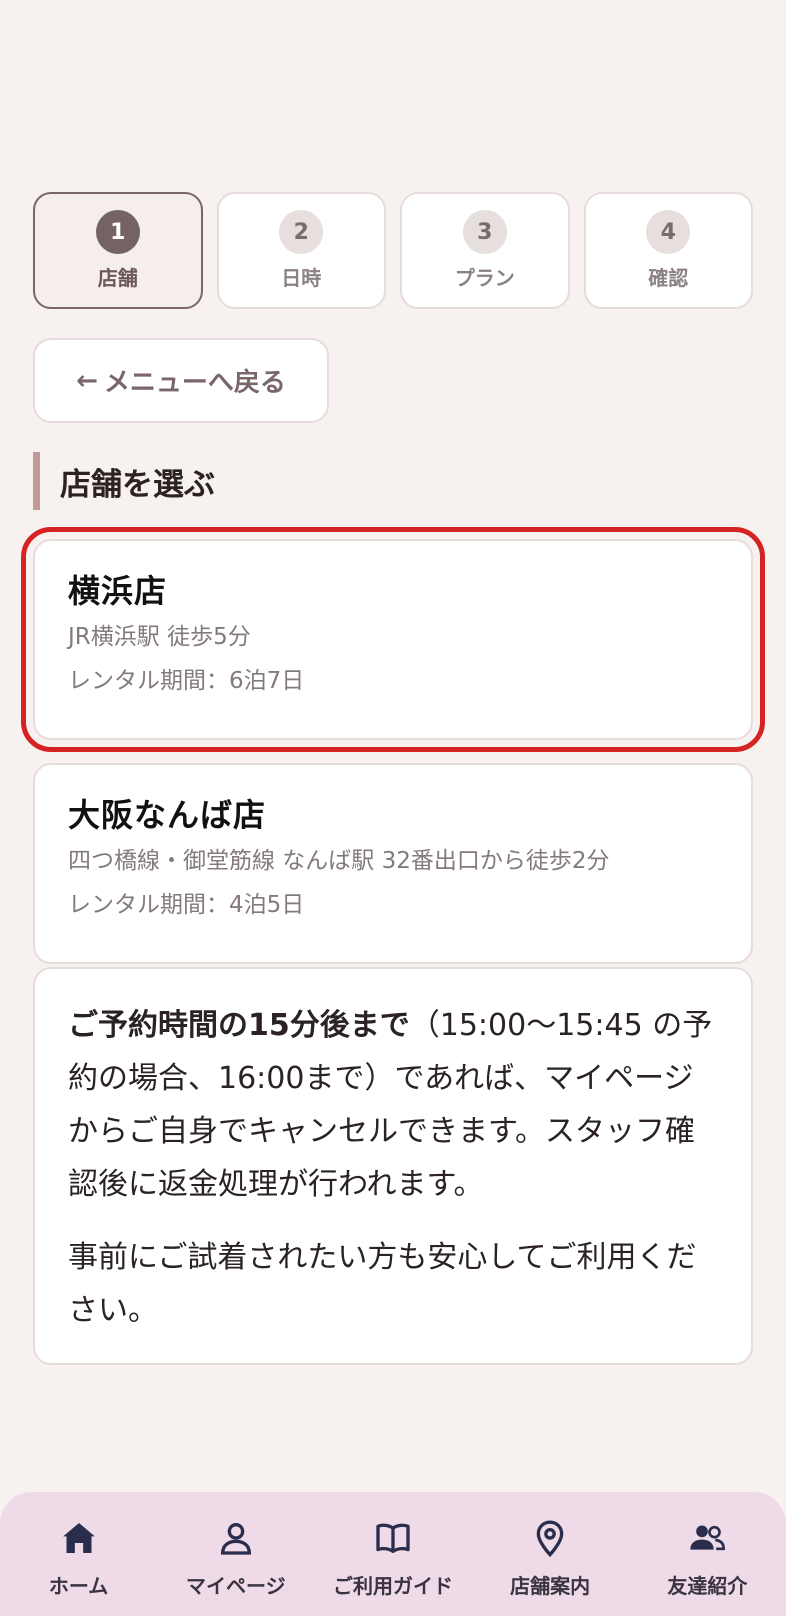  What do you see at coordinates (393, 639) in the screenshot?
I see `store-card-yokohama: 横浜店 JR横浜駅 徒歩5分 レンタル期間：6泊7日` at bounding box center [393, 639].